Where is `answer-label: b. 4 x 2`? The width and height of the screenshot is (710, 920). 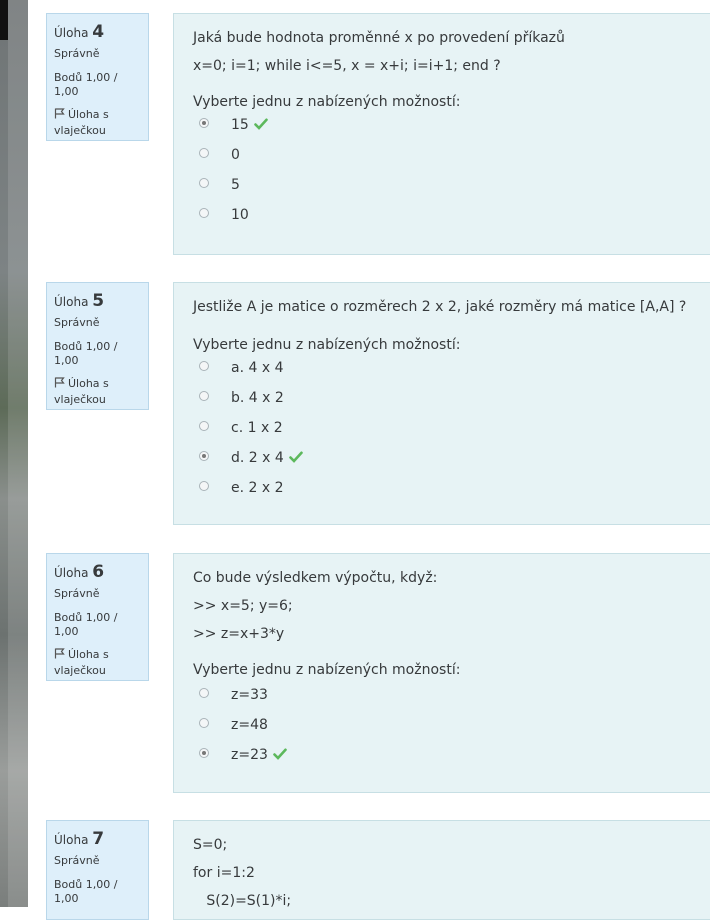 answer-label: b. 4 x 2 is located at coordinates (257, 398).